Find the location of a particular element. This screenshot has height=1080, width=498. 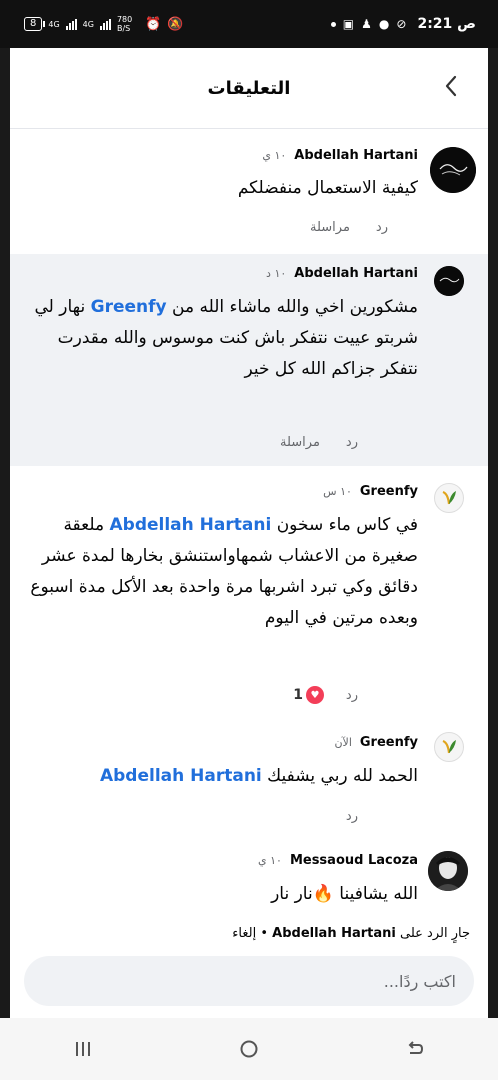

reaction-summary: 1 ♥ is located at coordinates (308, 695).